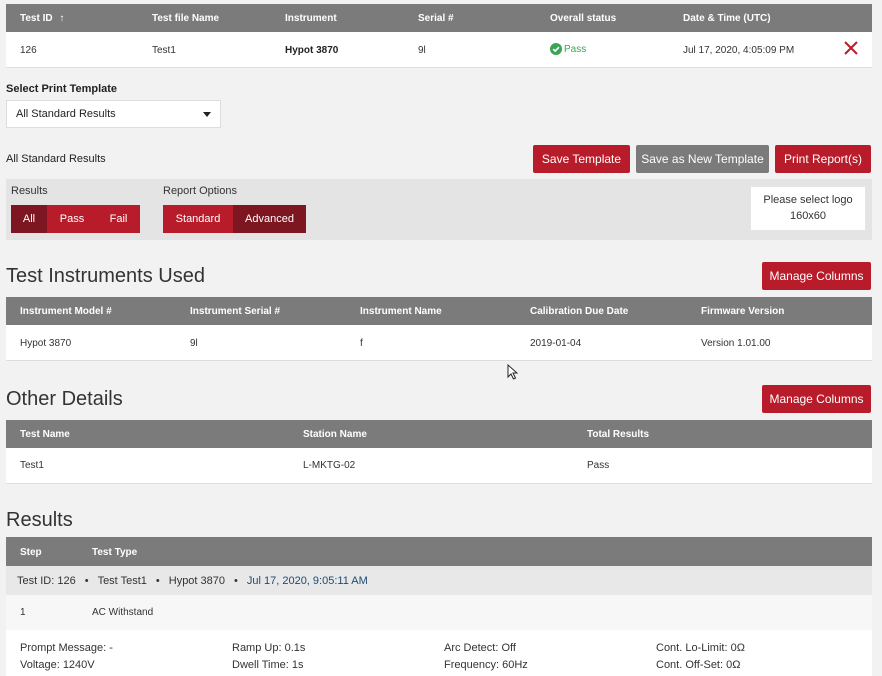 The width and height of the screenshot is (882, 676). What do you see at coordinates (583, 18) in the screenshot?
I see `header-overall-status: Overall status` at bounding box center [583, 18].